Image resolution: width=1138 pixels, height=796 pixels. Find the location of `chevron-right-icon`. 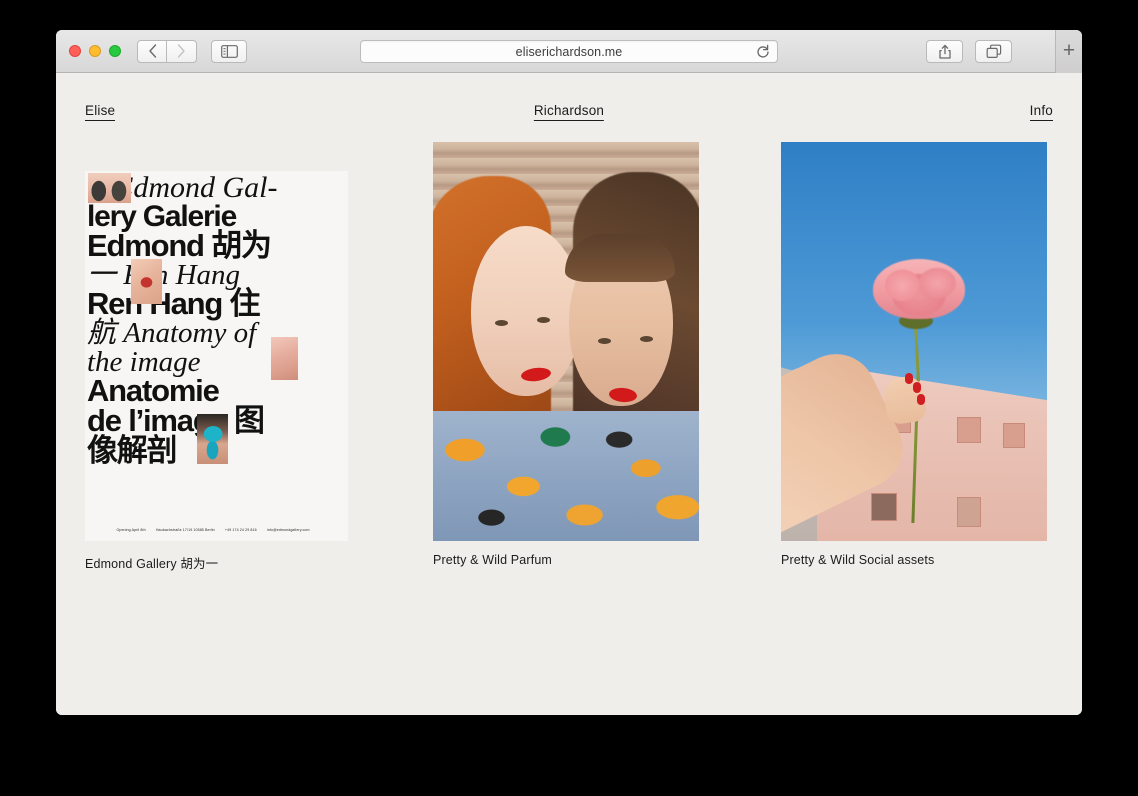

chevron-right-icon is located at coordinates (181, 51).